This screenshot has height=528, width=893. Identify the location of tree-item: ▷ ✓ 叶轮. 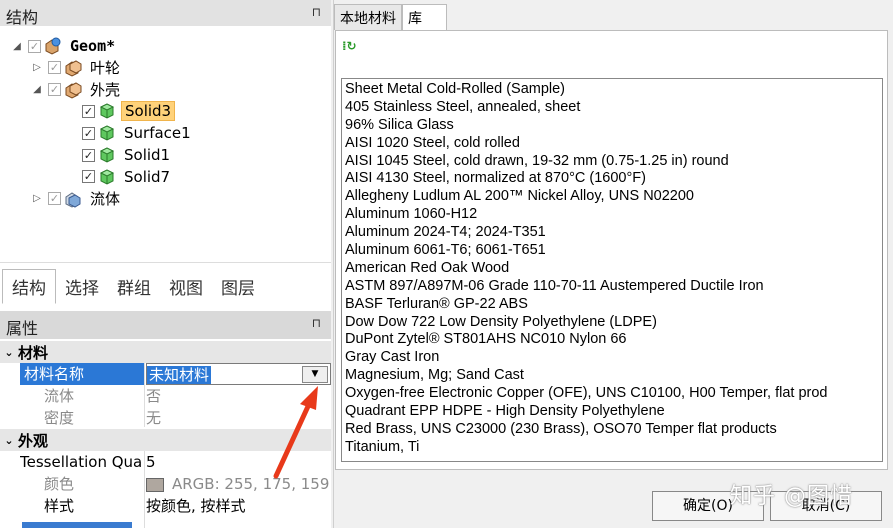
(76, 68).